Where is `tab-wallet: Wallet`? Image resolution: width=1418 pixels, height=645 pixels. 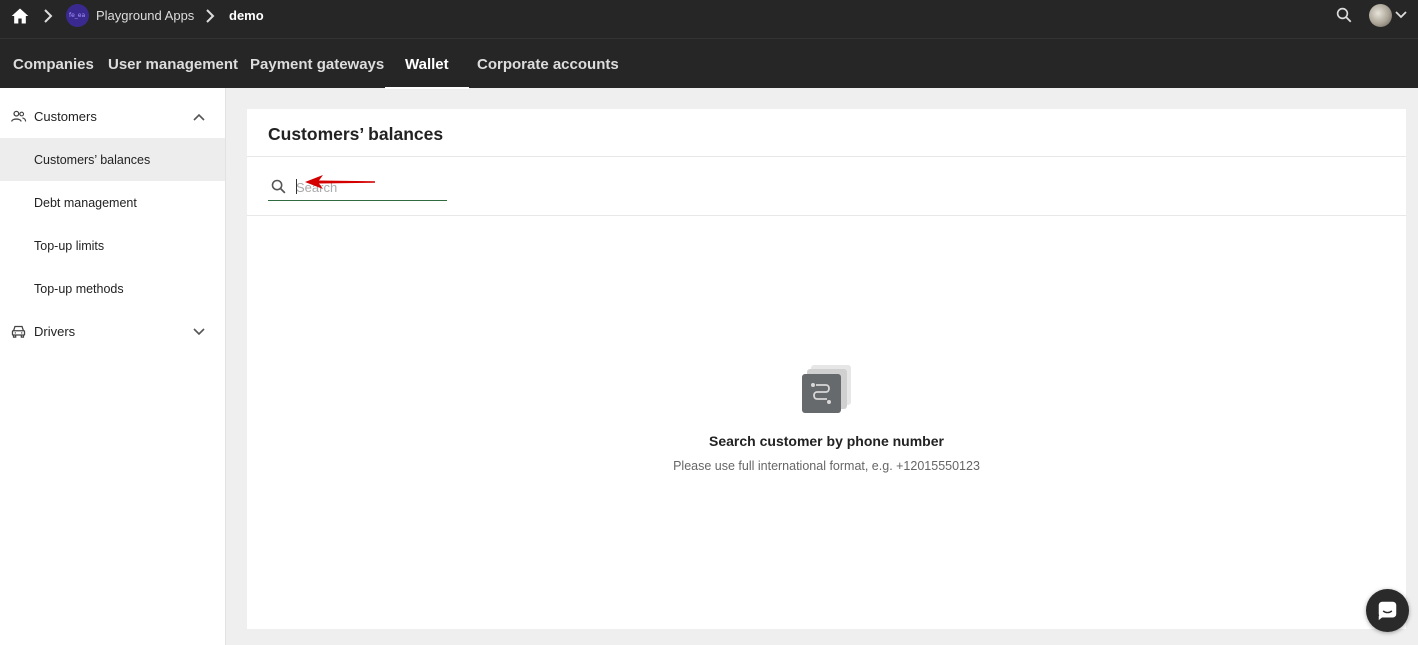 tab-wallet: Wallet is located at coordinates (427, 64).